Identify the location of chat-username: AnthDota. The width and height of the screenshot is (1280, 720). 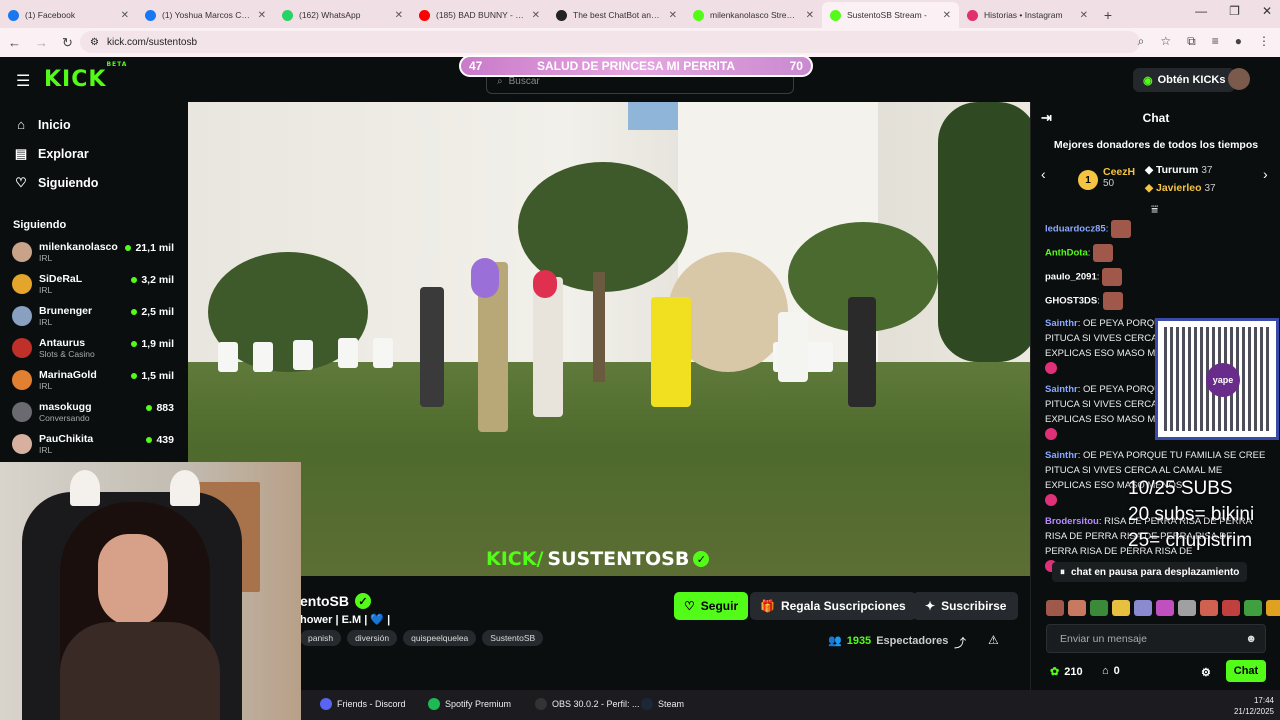
(1066, 253).